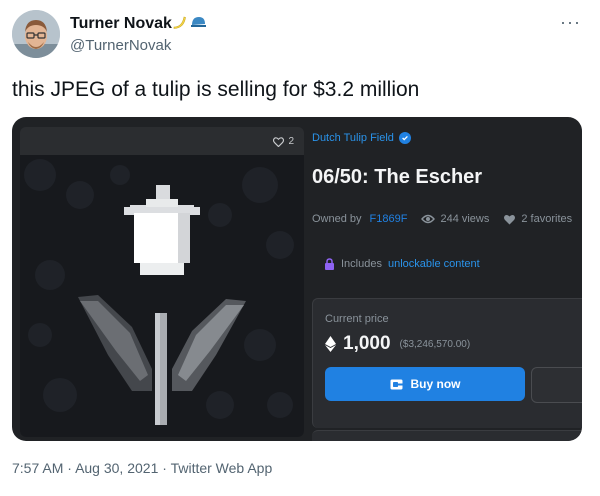  I want to click on tweet-timestamp: 7:57 AM · Aug 30, 2021 · Twitter Web App, so click(142, 468).